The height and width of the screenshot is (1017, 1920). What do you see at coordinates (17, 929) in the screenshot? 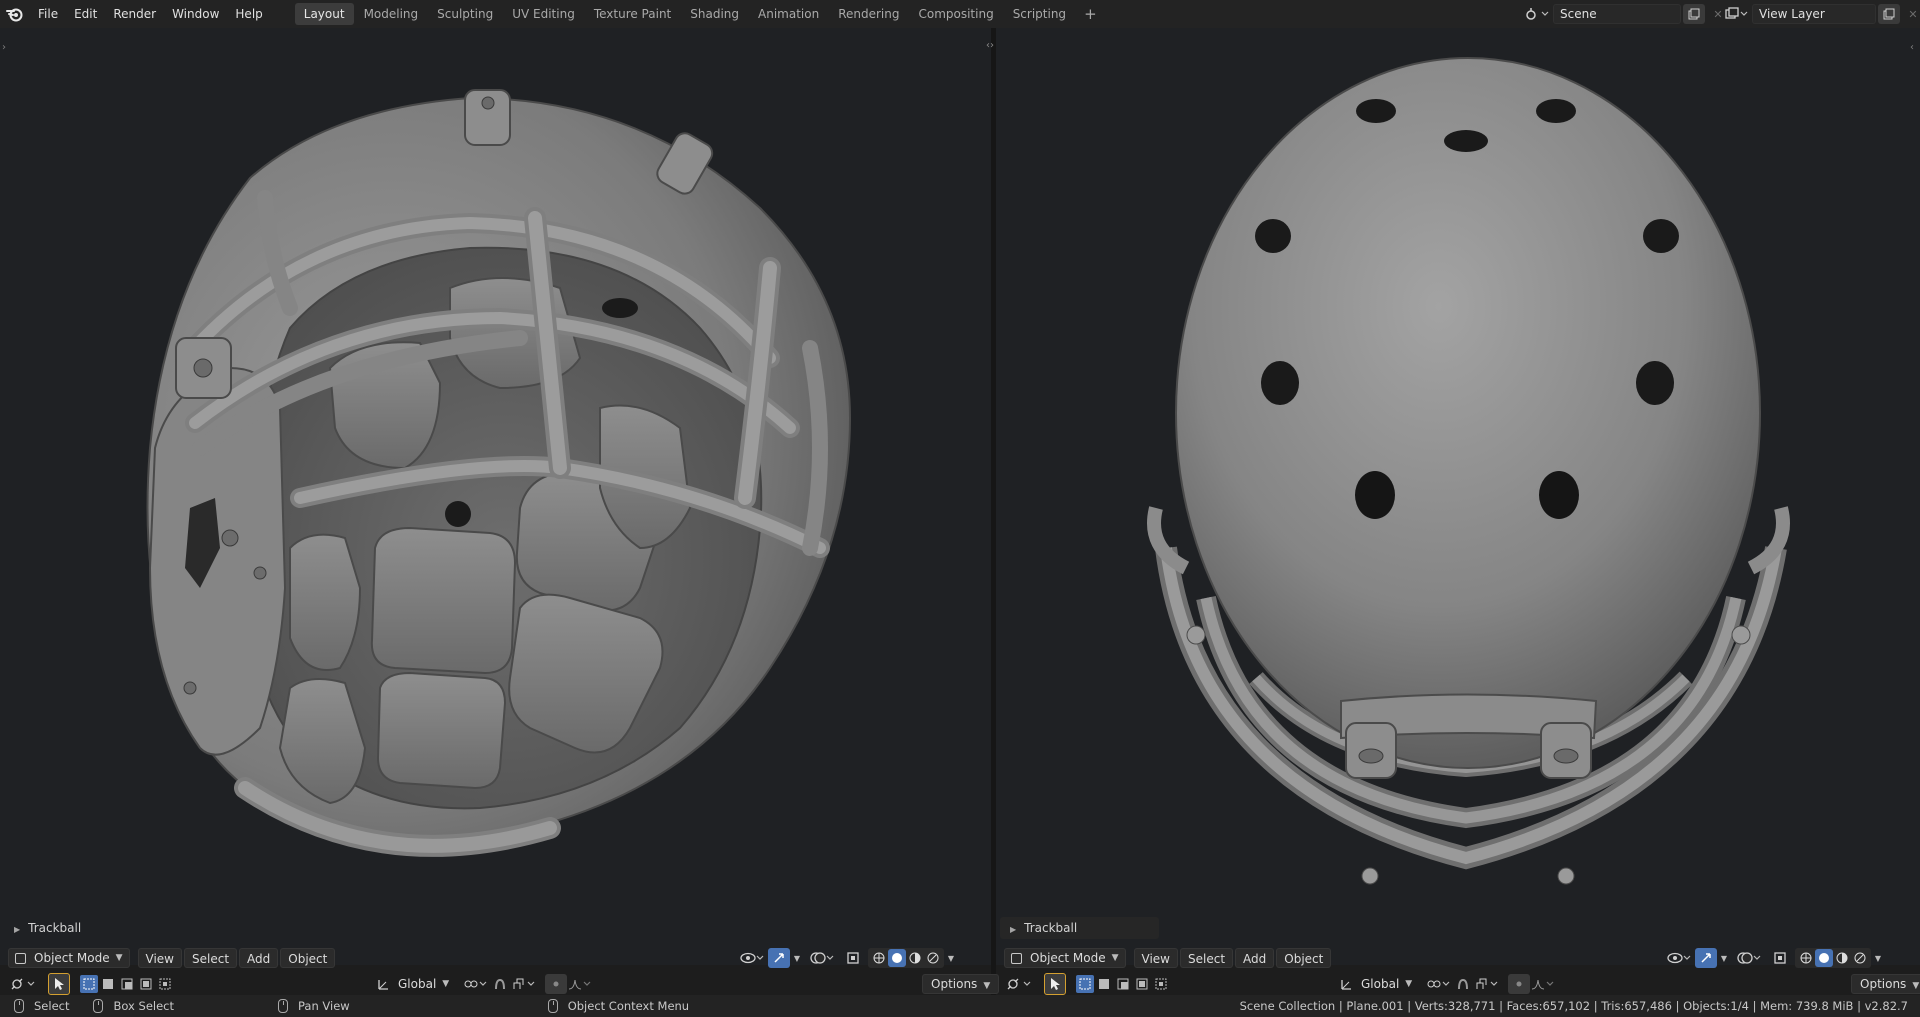
I see `expand-triangle-icon: ▶` at bounding box center [17, 929].